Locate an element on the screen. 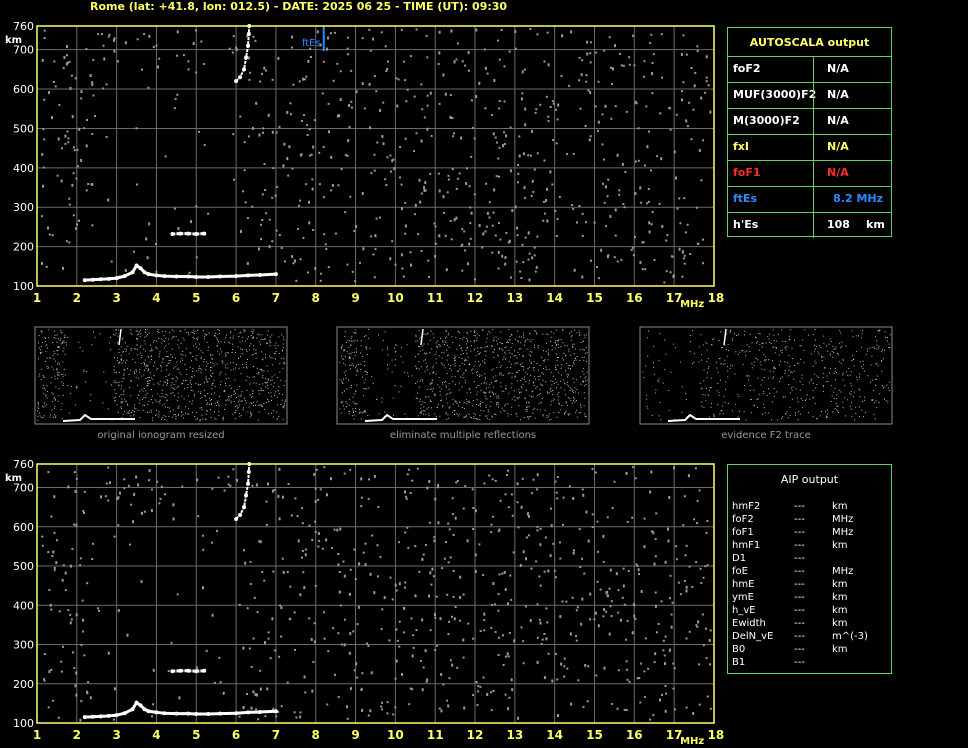 Image resolution: width=968 pixels, height=748 pixels. autoscala-parameter-label: fxI is located at coordinates (741, 146).